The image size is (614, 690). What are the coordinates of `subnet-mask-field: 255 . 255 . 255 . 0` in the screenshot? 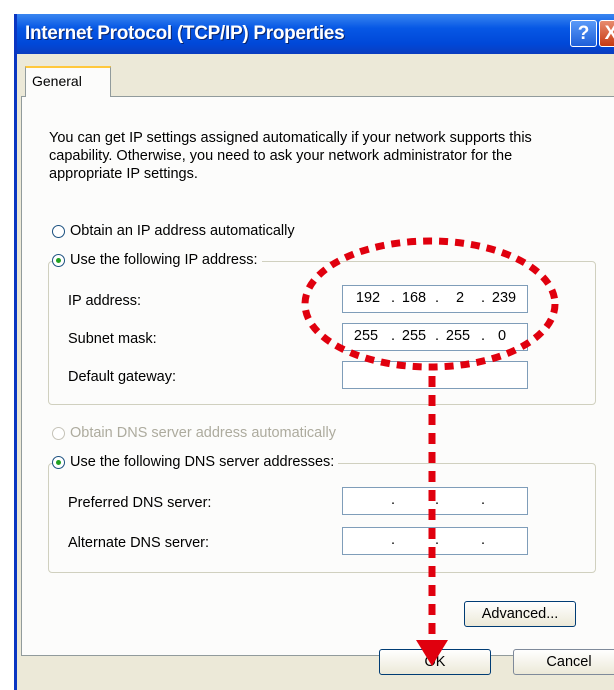 It's located at (435, 337).